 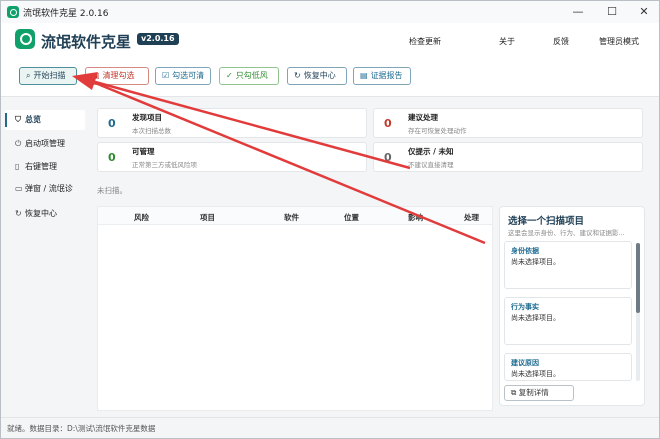 I want to click on toolbar: ⌕ 开始扫描 ▣ 清理勾选 ☑ 勾选可清 ✓ 只勾低风 ↻ 恢复中心 ▤ 证据报告, so click(x=330, y=77).